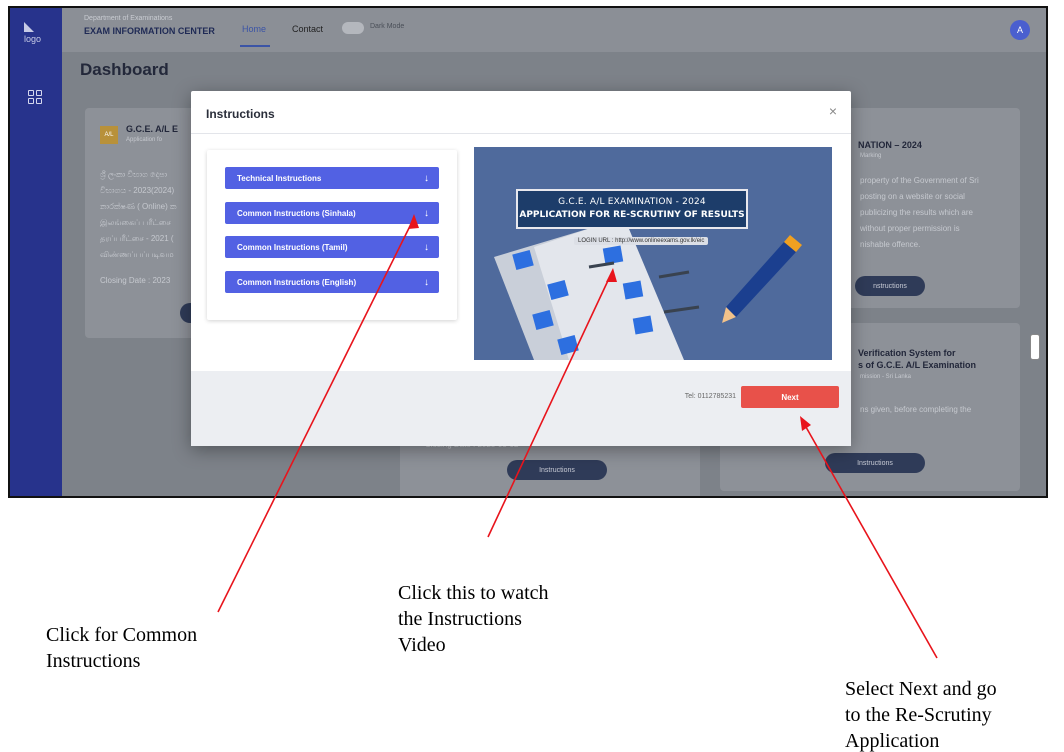  I want to click on caption-line: Click for Common, so click(122, 635).